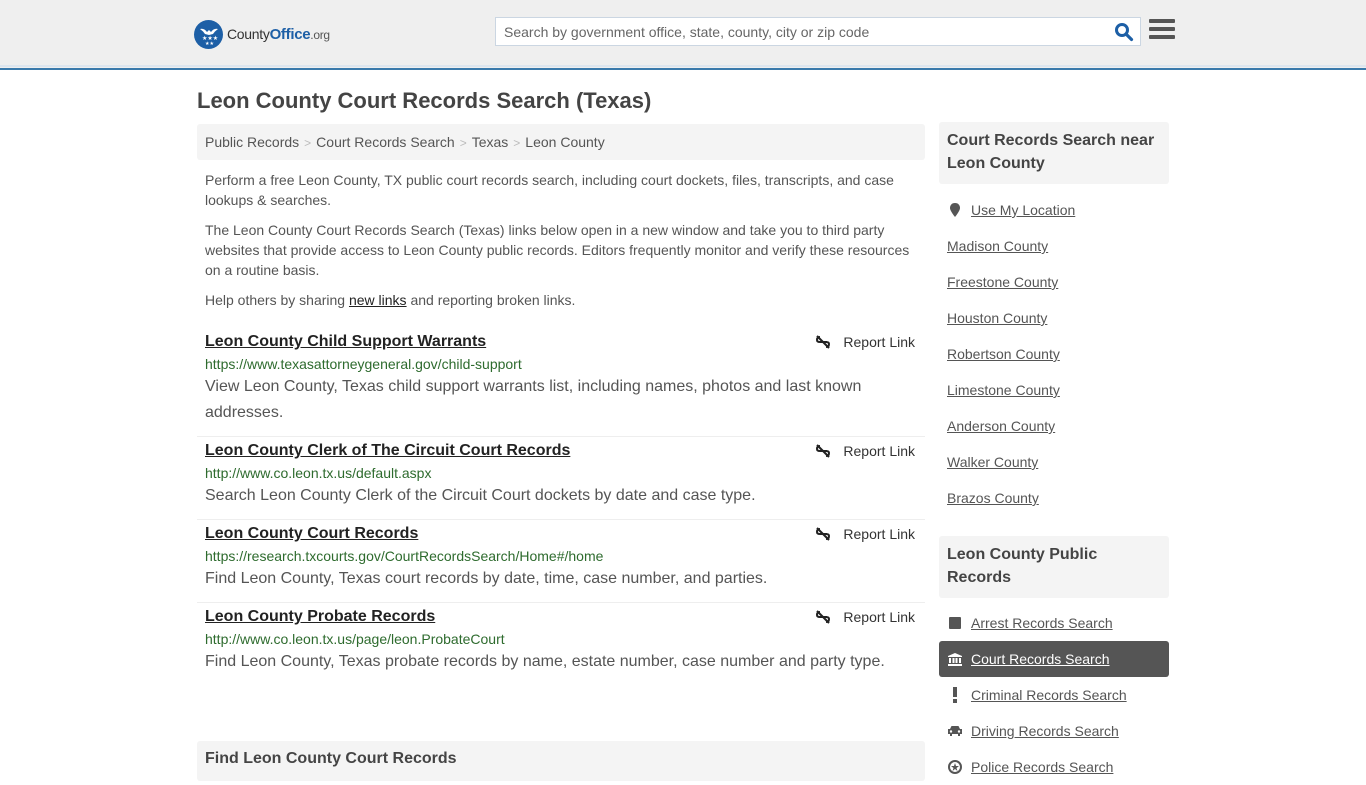 Image resolution: width=1366 pixels, height=785 pixels. What do you see at coordinates (490, 142) in the screenshot?
I see `breadcrumb-texas: Texas` at bounding box center [490, 142].